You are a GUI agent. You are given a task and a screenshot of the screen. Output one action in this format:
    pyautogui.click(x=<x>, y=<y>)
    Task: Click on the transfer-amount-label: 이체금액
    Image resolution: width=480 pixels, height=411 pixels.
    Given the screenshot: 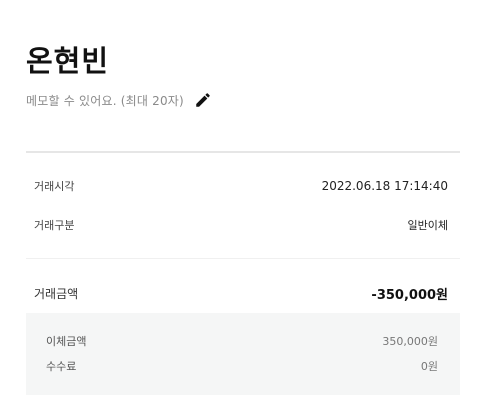 What is the action you would take?
    pyautogui.click(x=66, y=341)
    